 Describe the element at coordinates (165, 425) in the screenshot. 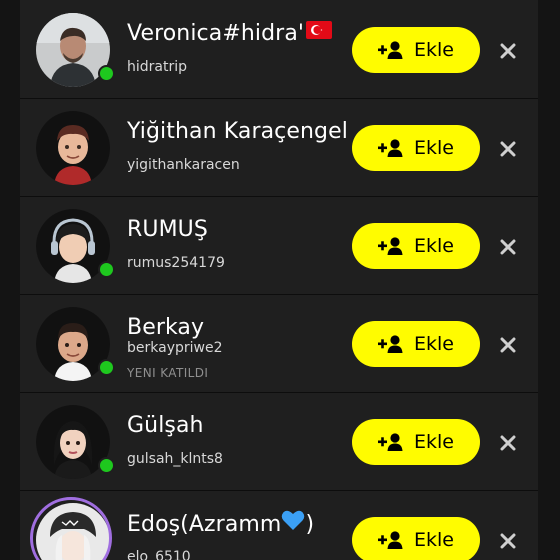

I see `display-name: Gülşah` at that location.